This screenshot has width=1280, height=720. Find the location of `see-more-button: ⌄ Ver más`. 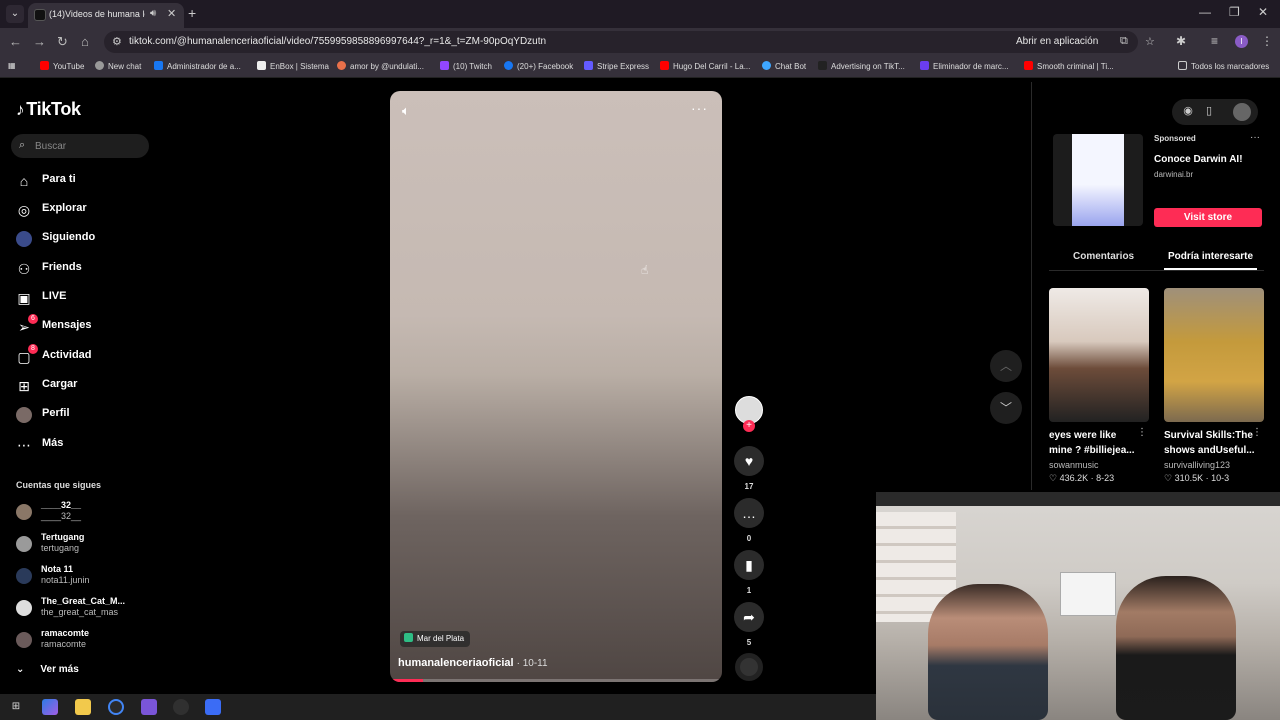

see-more-button: ⌄ Ver más is located at coordinates (55, 669).